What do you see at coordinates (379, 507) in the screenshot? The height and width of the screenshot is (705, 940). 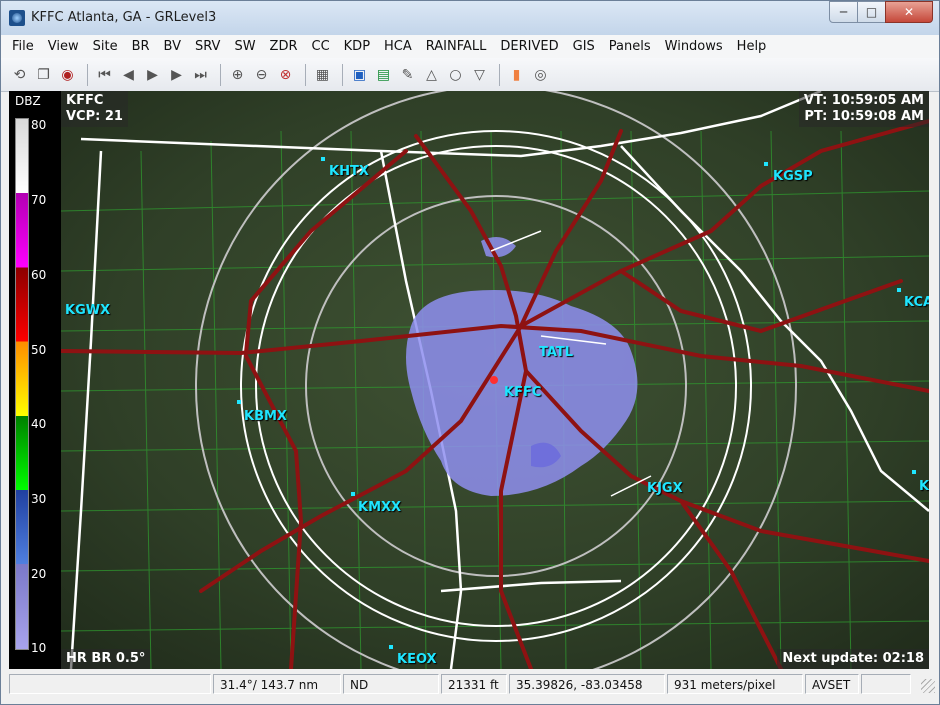 I see `site-label-kmxx: KMXX` at bounding box center [379, 507].